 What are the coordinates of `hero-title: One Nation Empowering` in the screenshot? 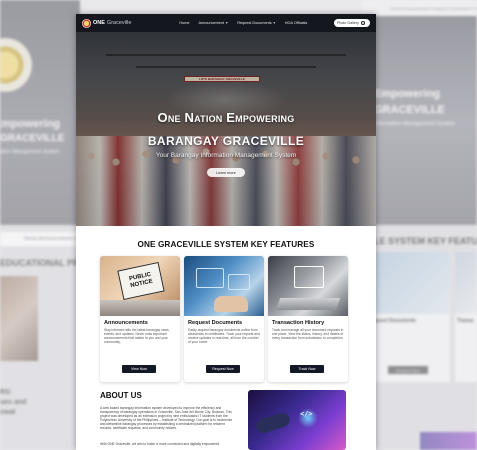 It's located at (226, 117).